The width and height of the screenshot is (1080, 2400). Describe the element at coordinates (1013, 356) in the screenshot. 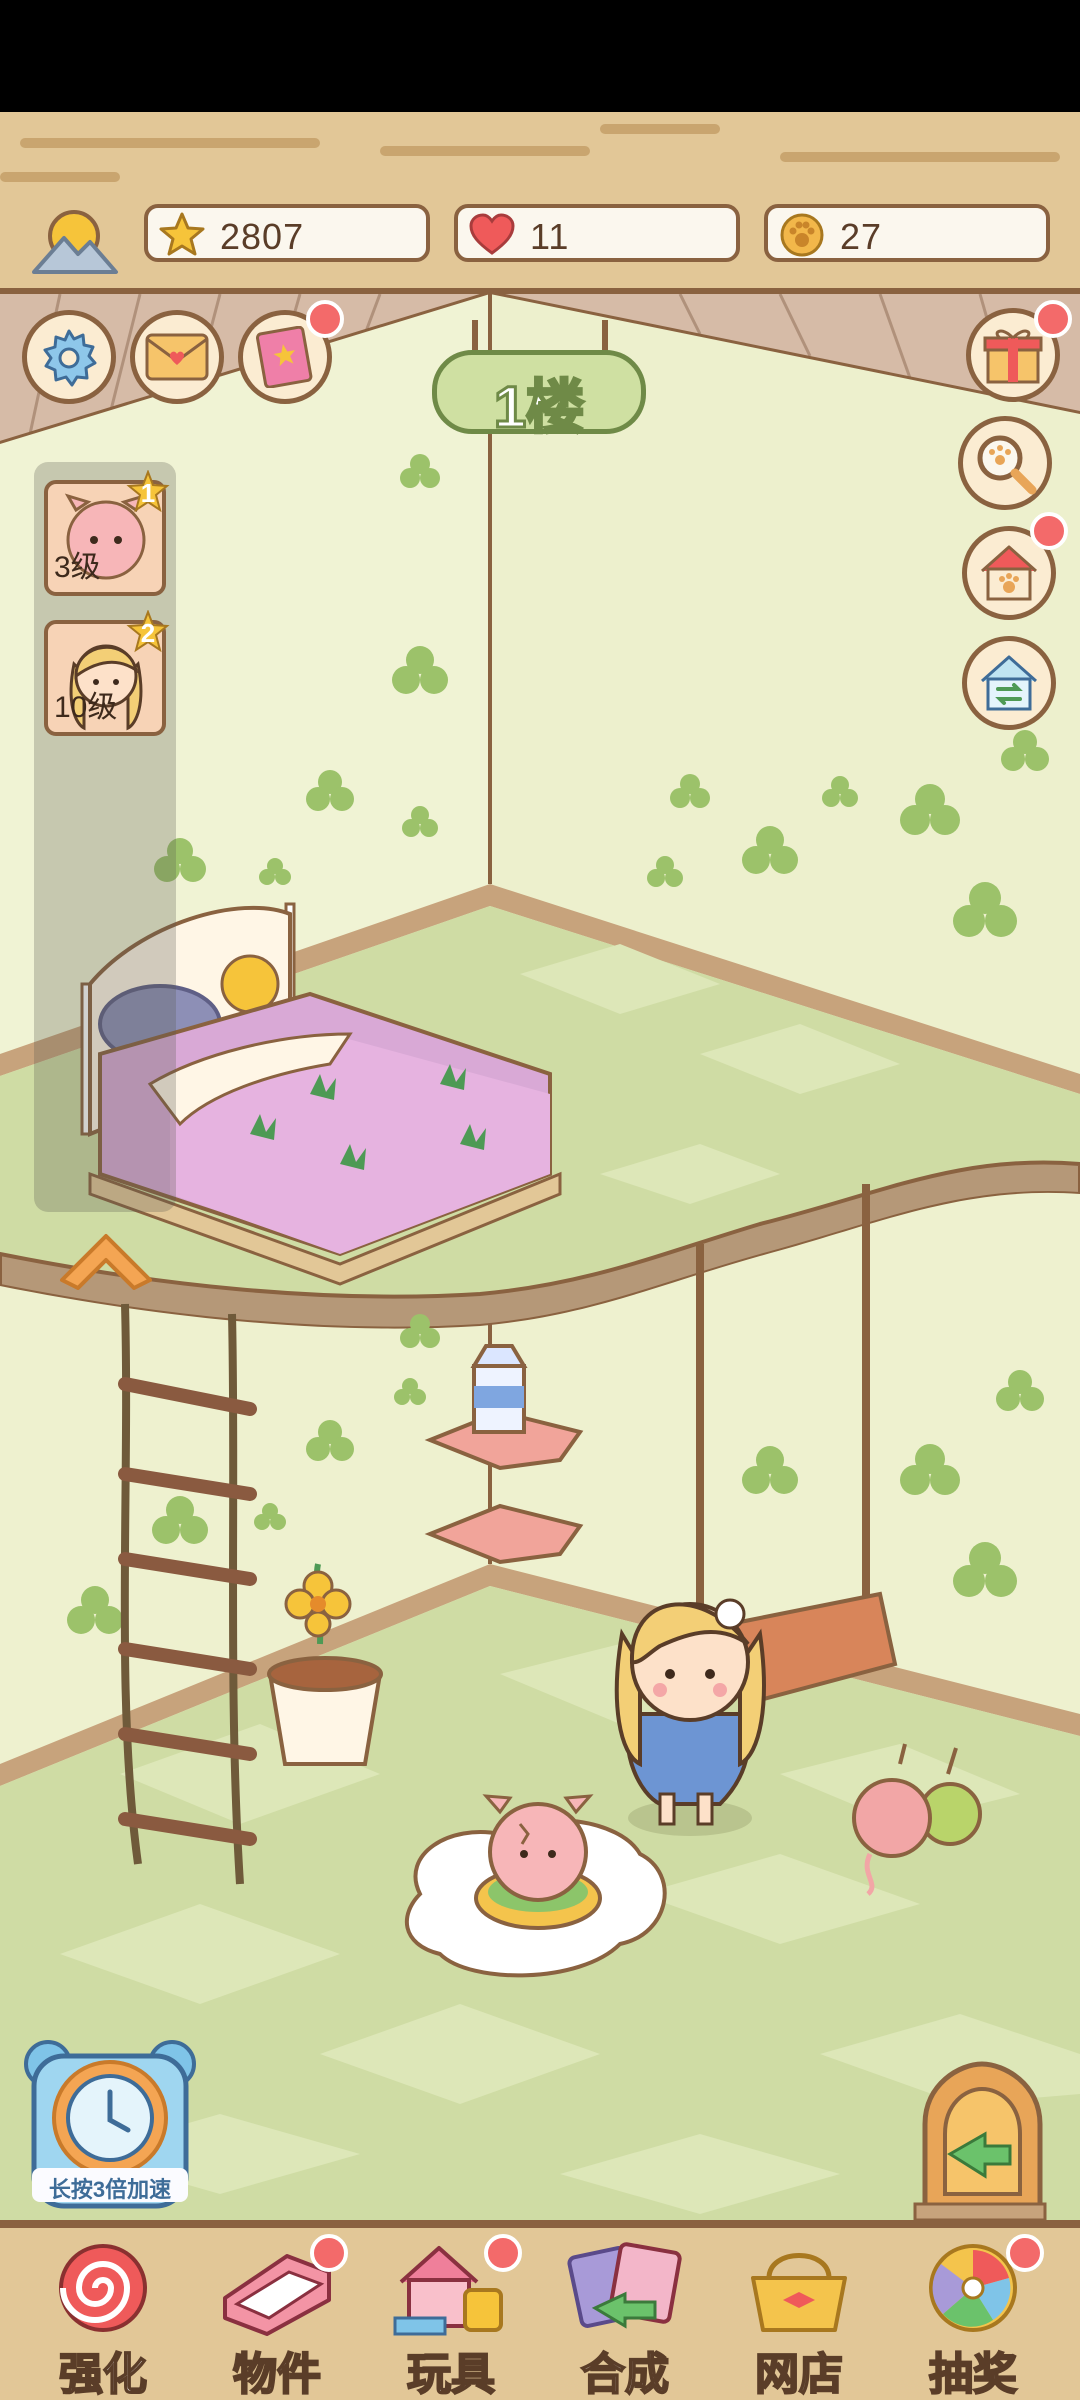

I see `gift-icon` at that location.